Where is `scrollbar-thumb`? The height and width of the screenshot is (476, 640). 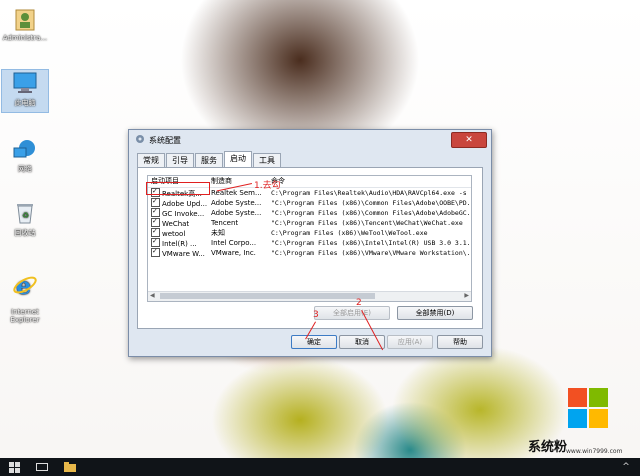
scrollbar-thumb is located at coordinates (267, 296).